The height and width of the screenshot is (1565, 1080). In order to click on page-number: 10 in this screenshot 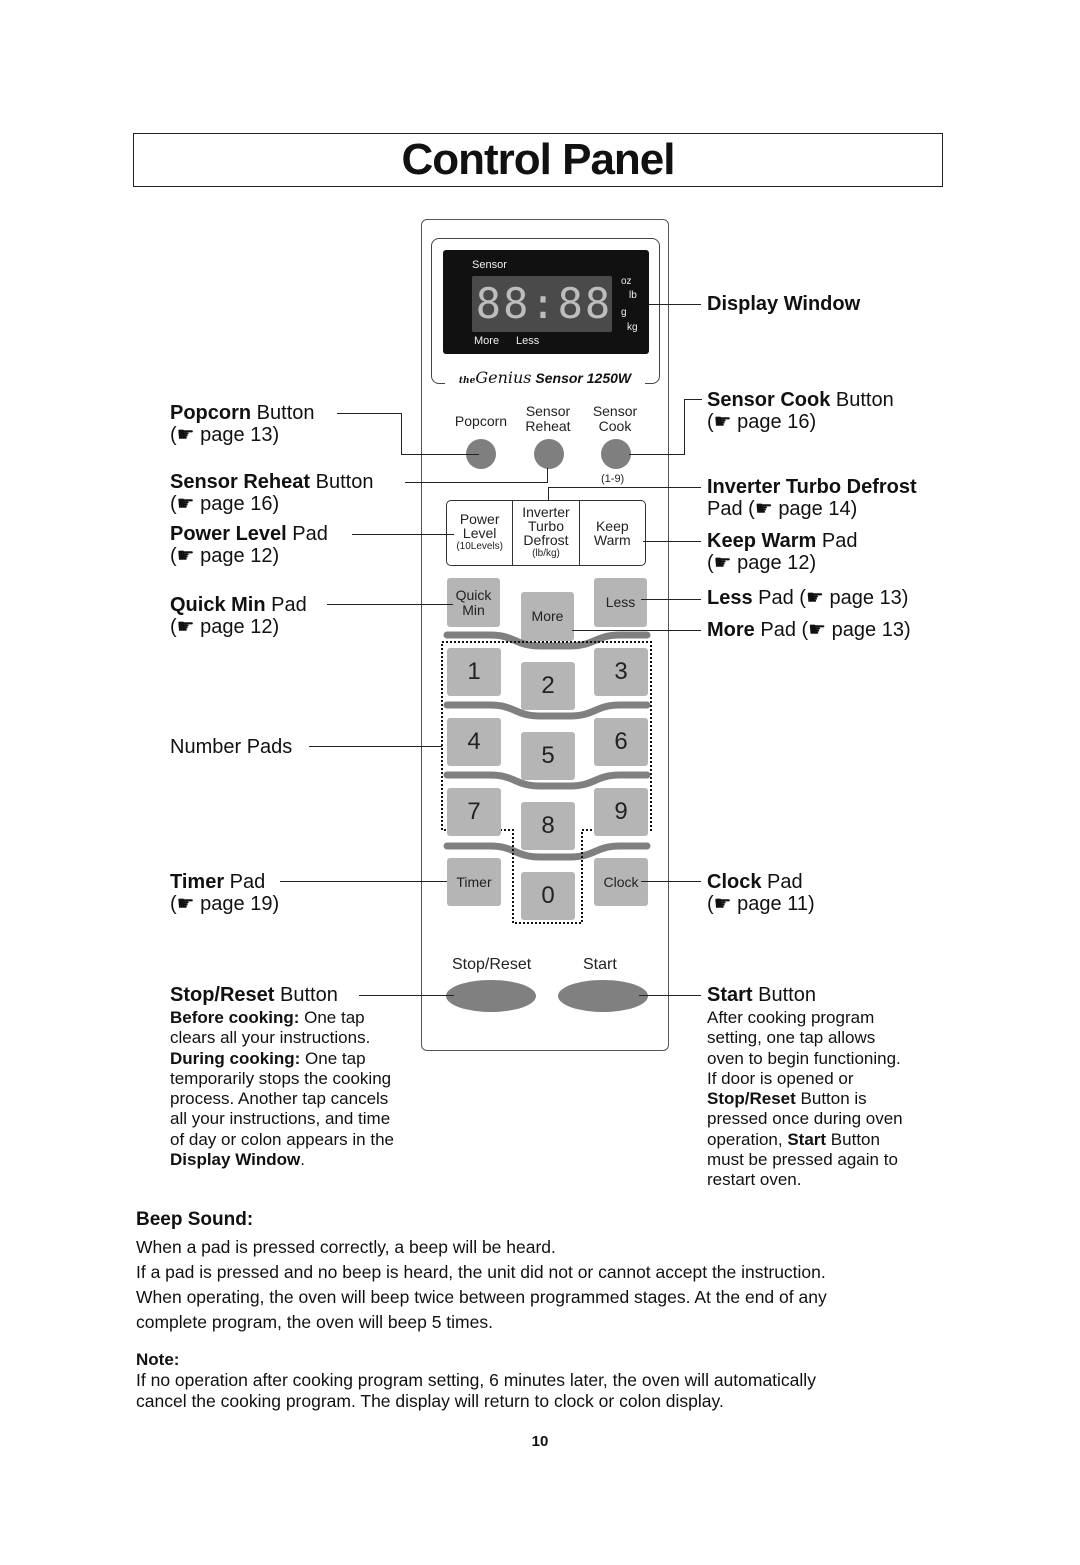, I will do `click(540, 1441)`.